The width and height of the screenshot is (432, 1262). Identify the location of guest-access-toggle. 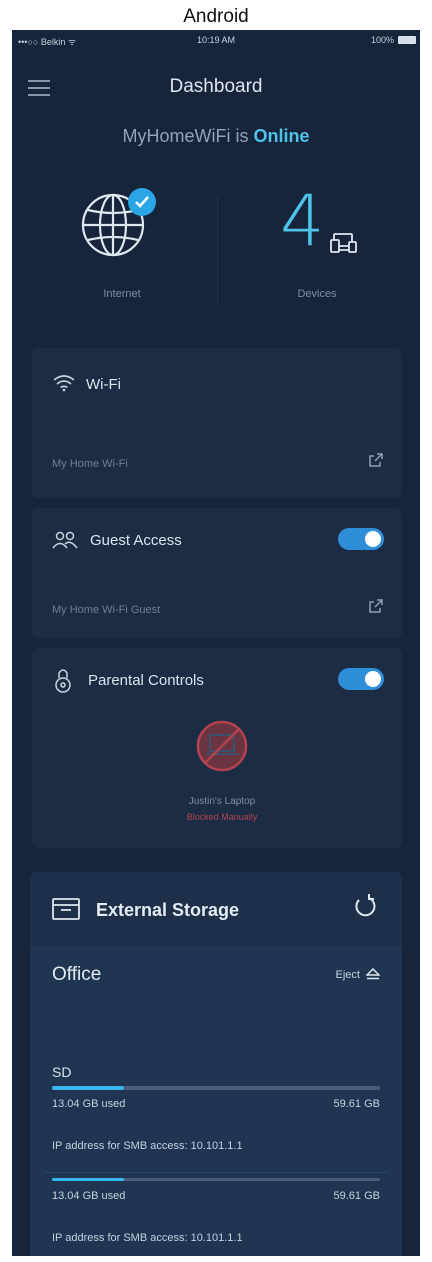
(361, 539).